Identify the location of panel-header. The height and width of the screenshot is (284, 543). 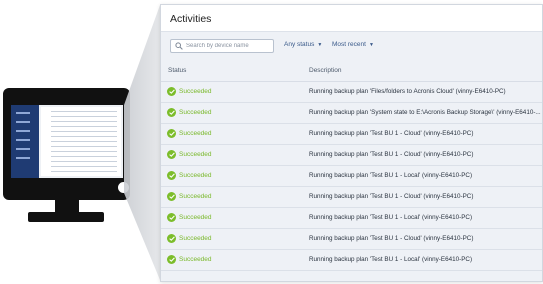
(351, 18).